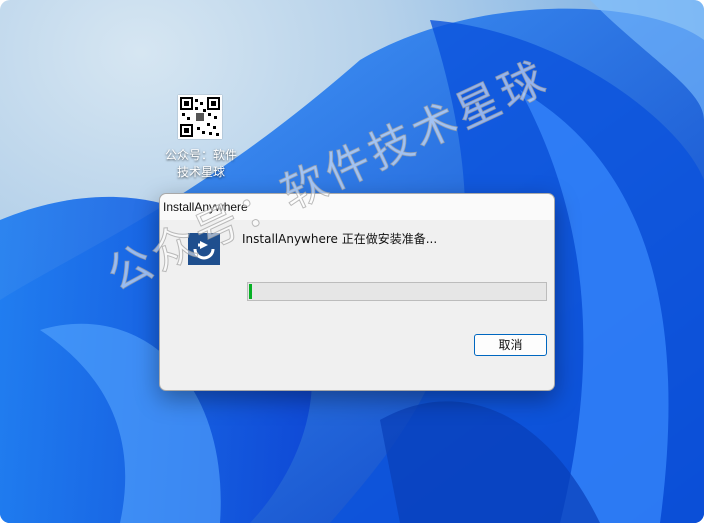 This screenshot has height=523, width=704. What do you see at coordinates (250, 291) in the screenshot?
I see `progress-fill` at bounding box center [250, 291].